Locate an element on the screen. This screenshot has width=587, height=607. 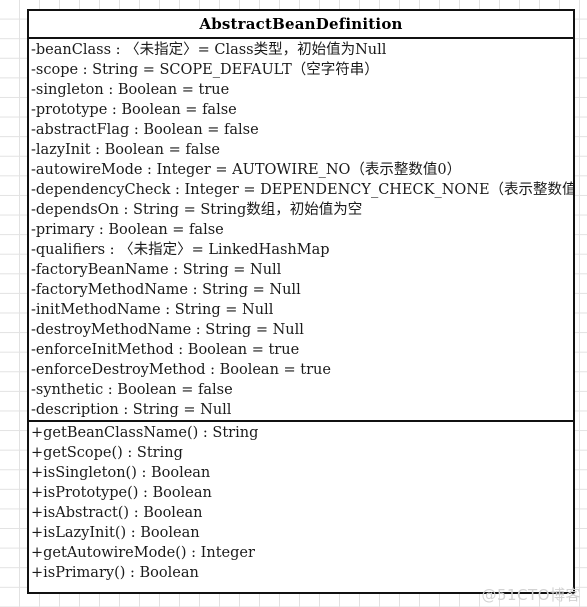
class-attribute-row: -description : String = Null is located at coordinates (131, 410).